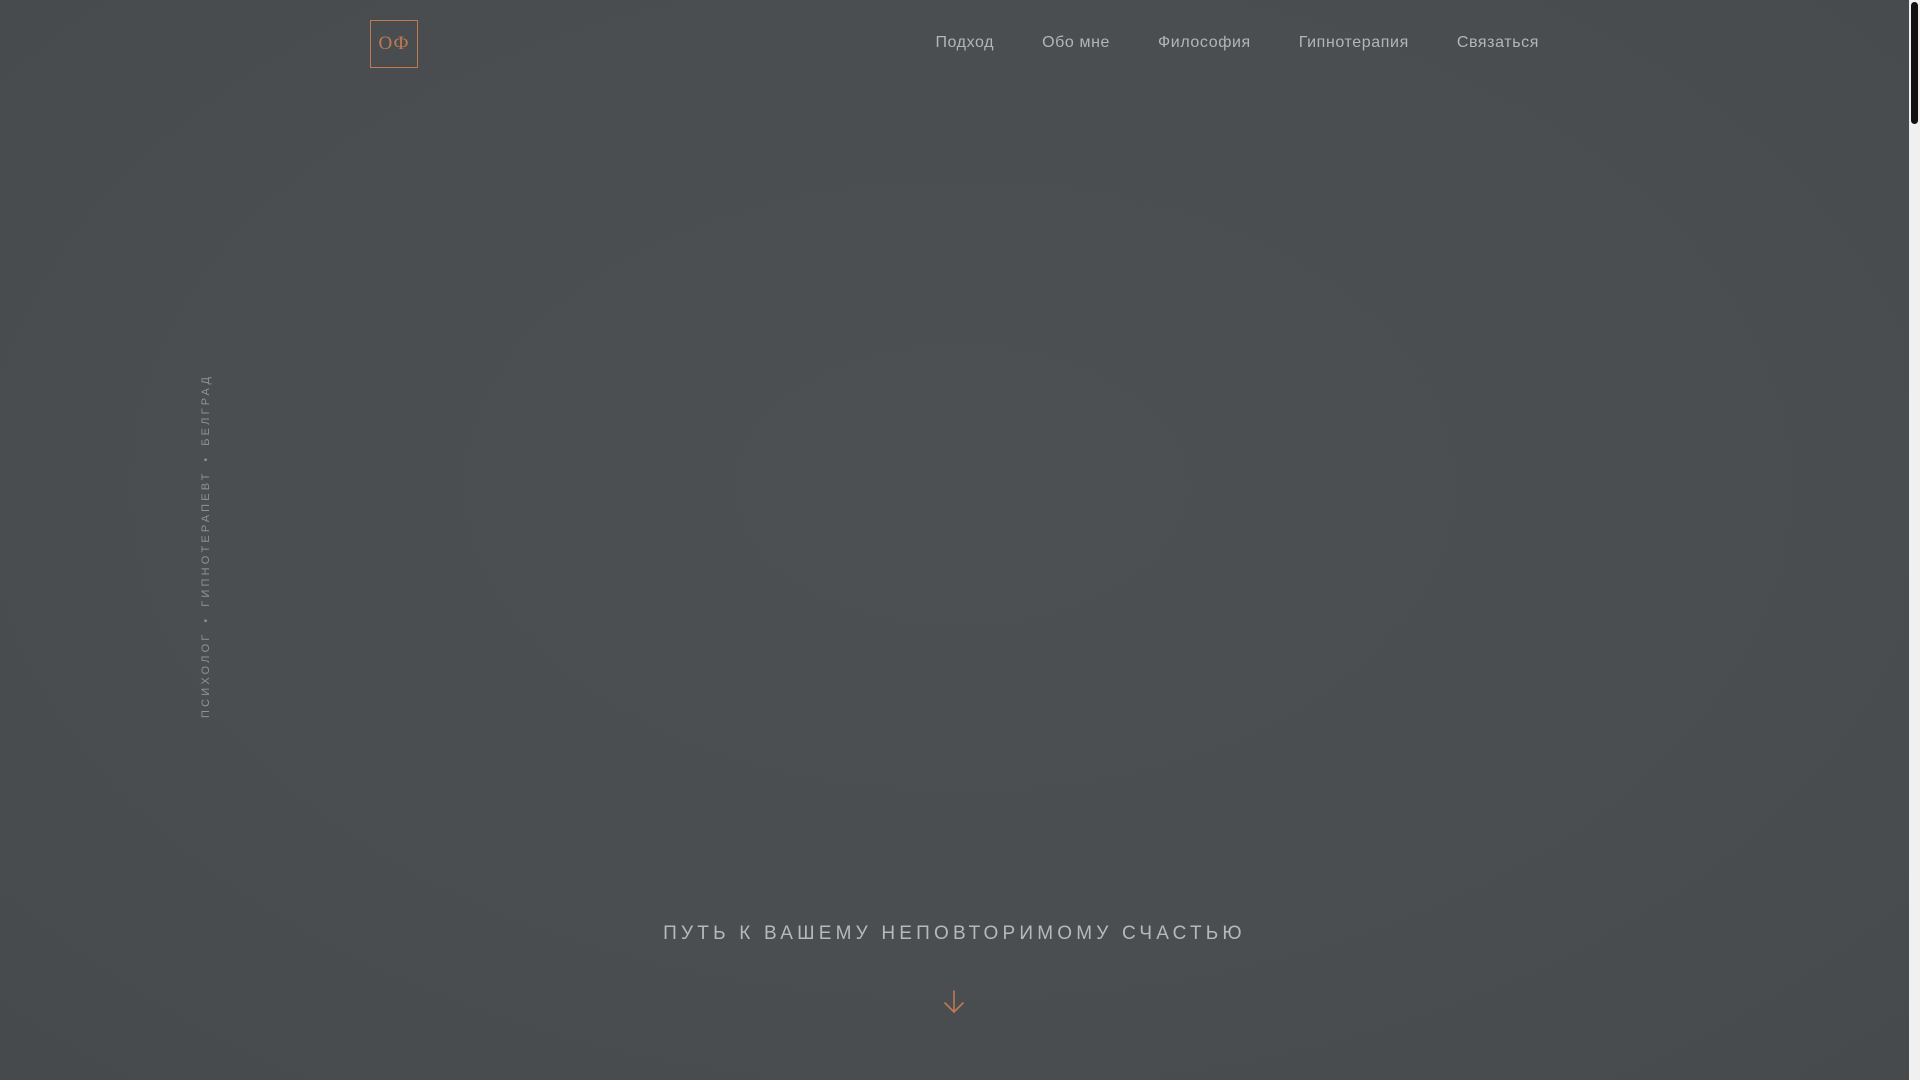 The height and width of the screenshot is (1080, 1920). Describe the element at coordinates (1914, 63) in the screenshot. I see `scrollbar-thumb` at that location.